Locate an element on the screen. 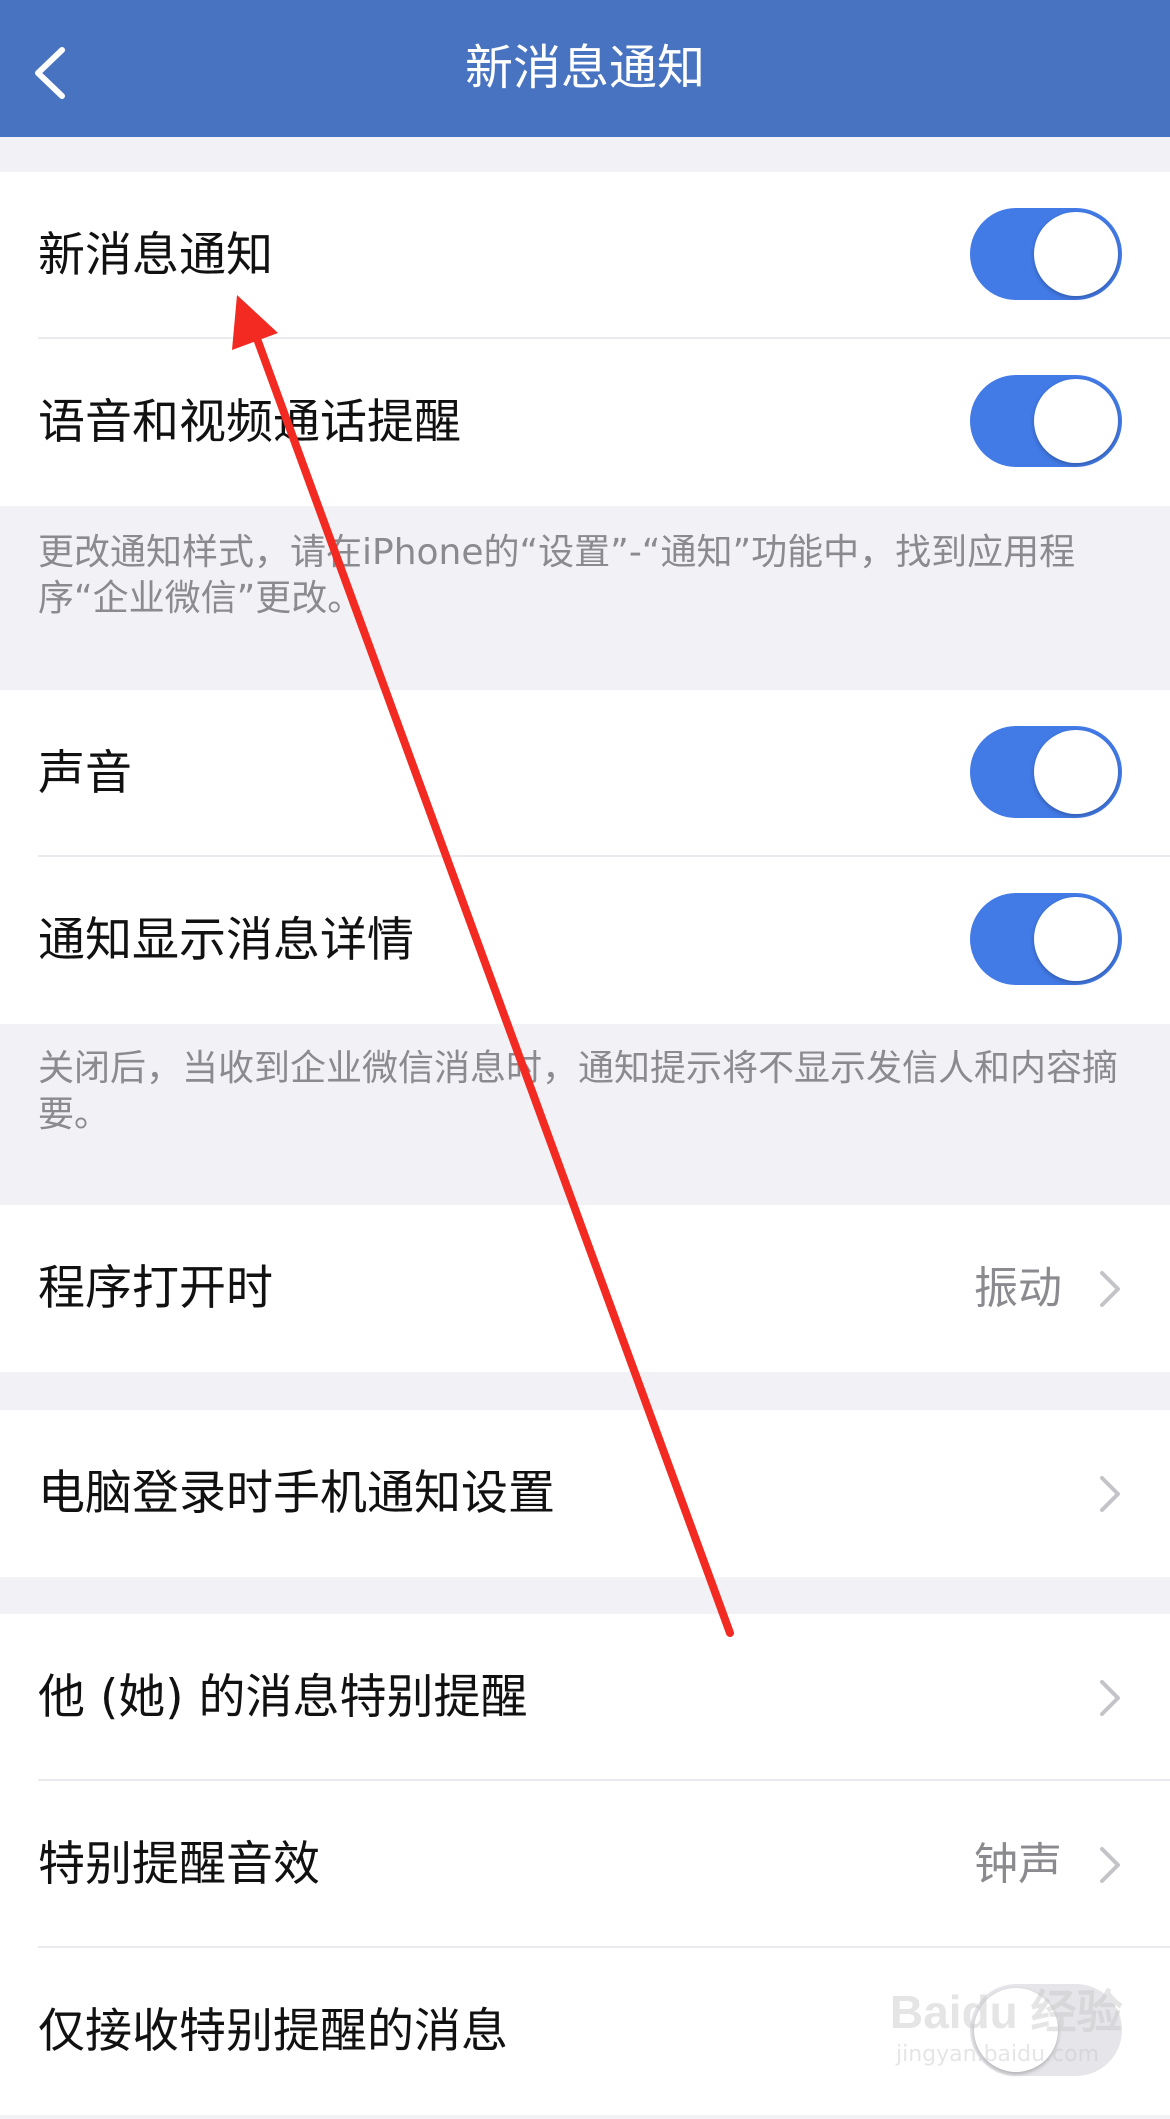 This screenshot has height=2119, width=1170. setting-label: 程序打开时 is located at coordinates (155, 1288).